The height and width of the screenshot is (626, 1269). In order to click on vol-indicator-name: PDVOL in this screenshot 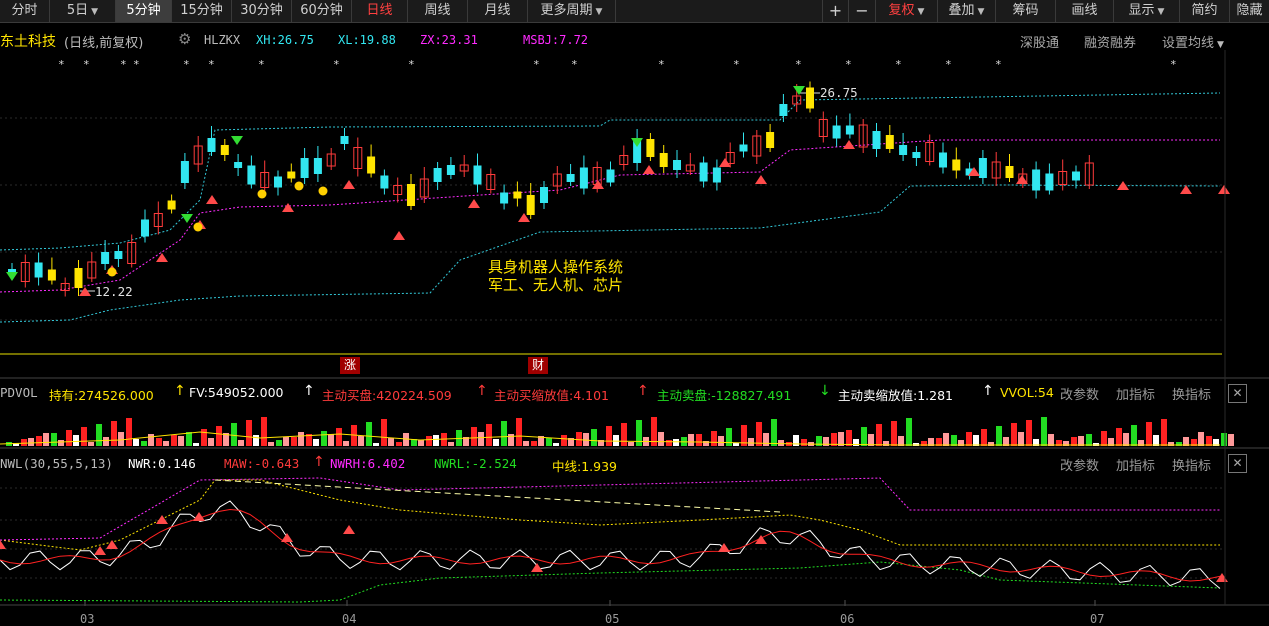, I will do `click(19, 392)`.